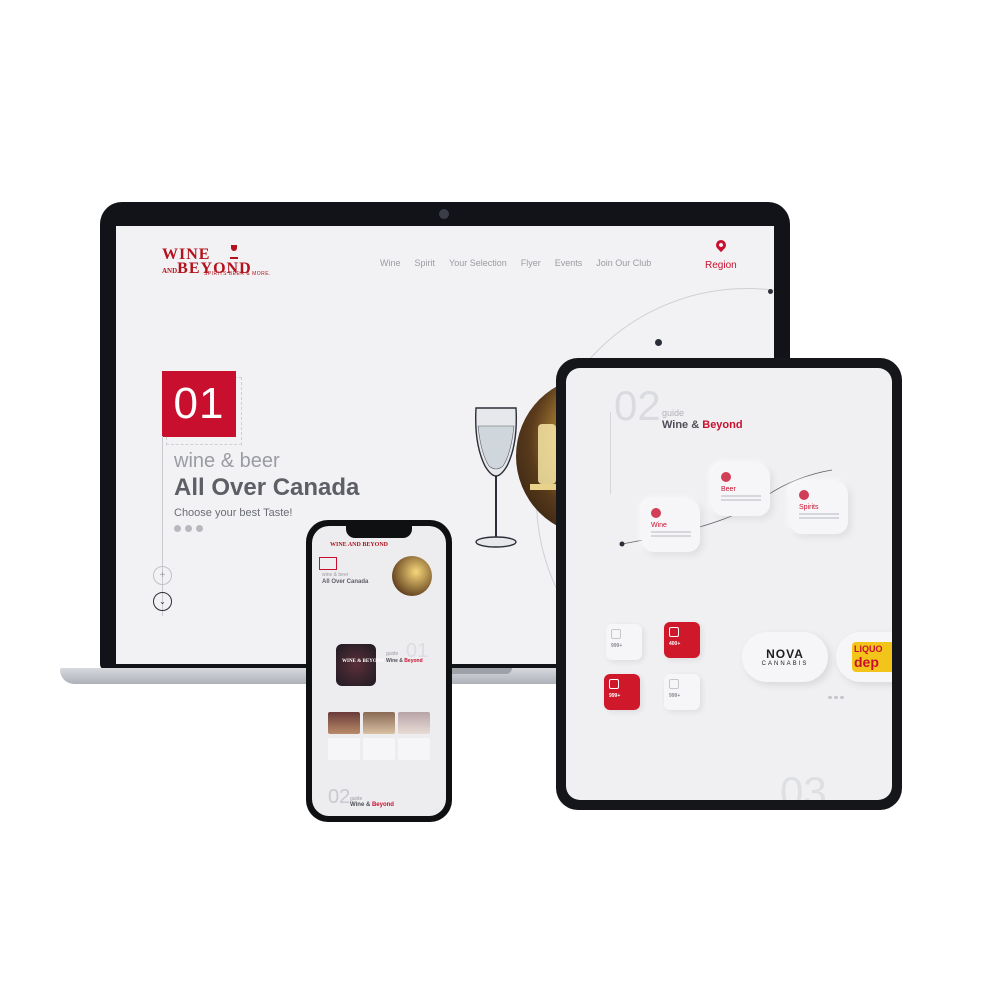 The width and height of the screenshot is (1000, 1000). I want to click on section-number: 02, so click(637, 405).